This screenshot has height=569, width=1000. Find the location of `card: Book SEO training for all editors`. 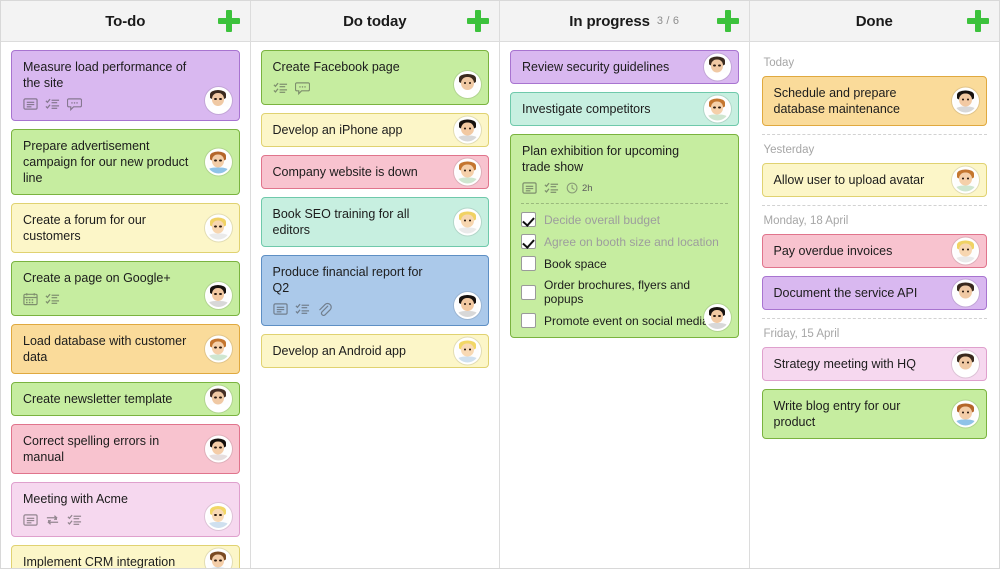

card: Book SEO training for all editors is located at coordinates (374, 222).